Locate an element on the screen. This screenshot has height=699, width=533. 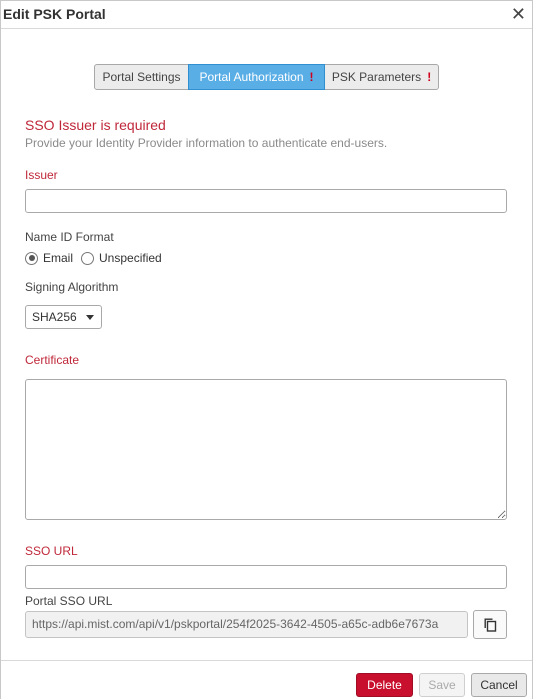
tab-portal-settings: Portal Settings is located at coordinates (141, 77).